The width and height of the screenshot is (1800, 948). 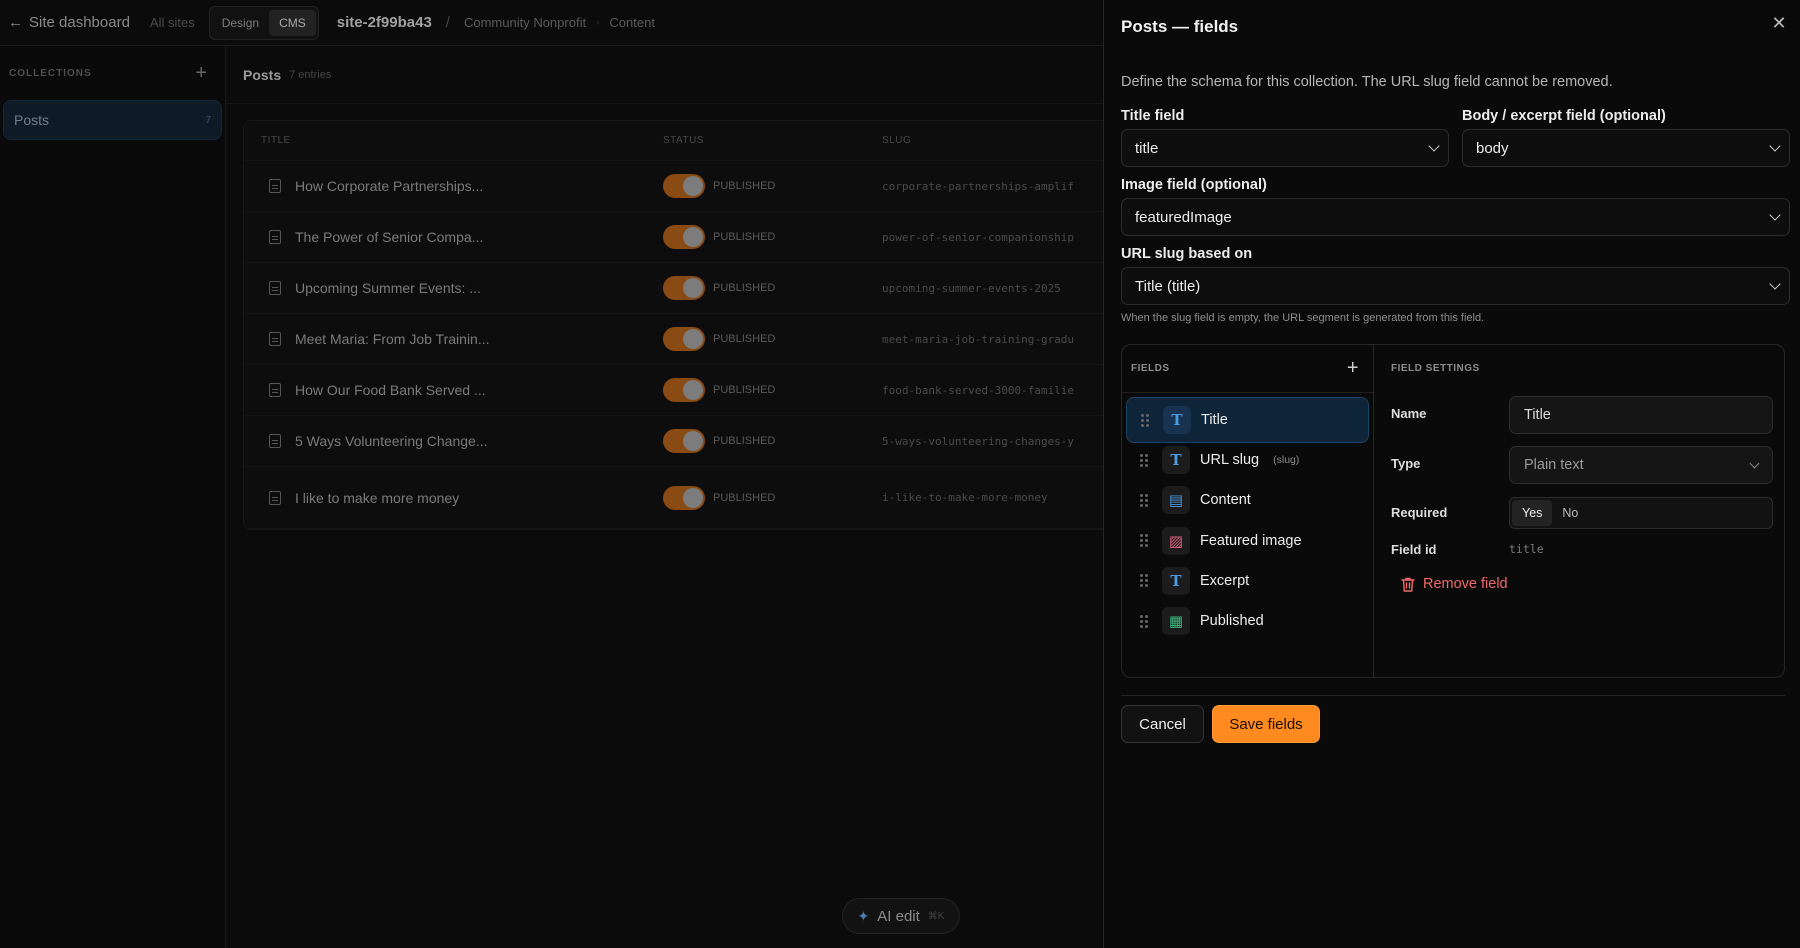 I want to click on all-sites-link: All sites, so click(x=172, y=22).